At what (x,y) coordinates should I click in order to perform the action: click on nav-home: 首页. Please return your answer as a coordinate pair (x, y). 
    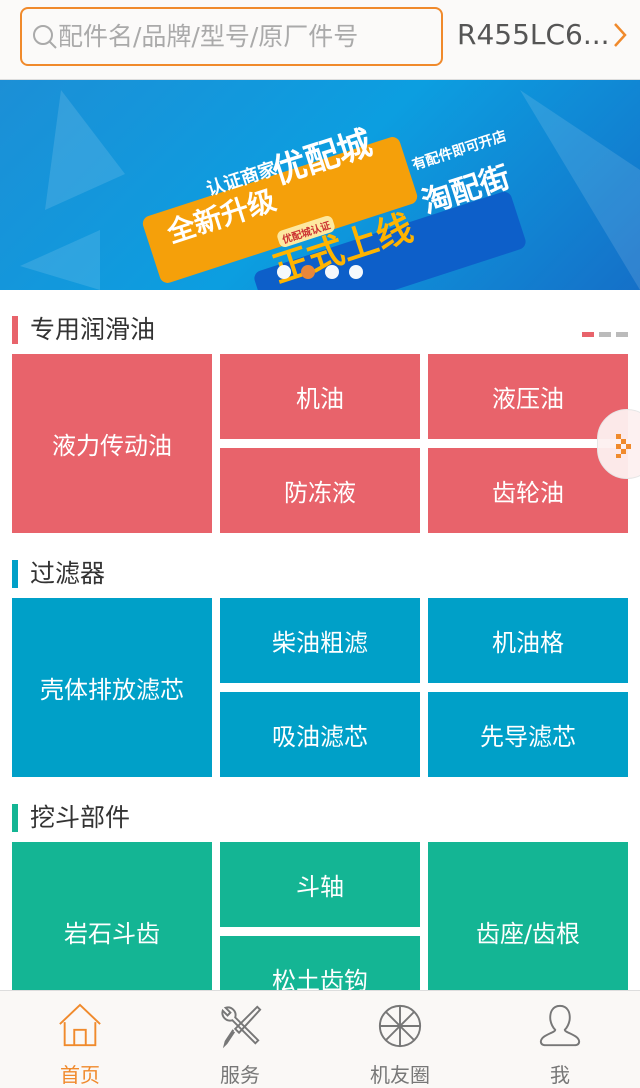
    Looking at the image, I should click on (80, 1039).